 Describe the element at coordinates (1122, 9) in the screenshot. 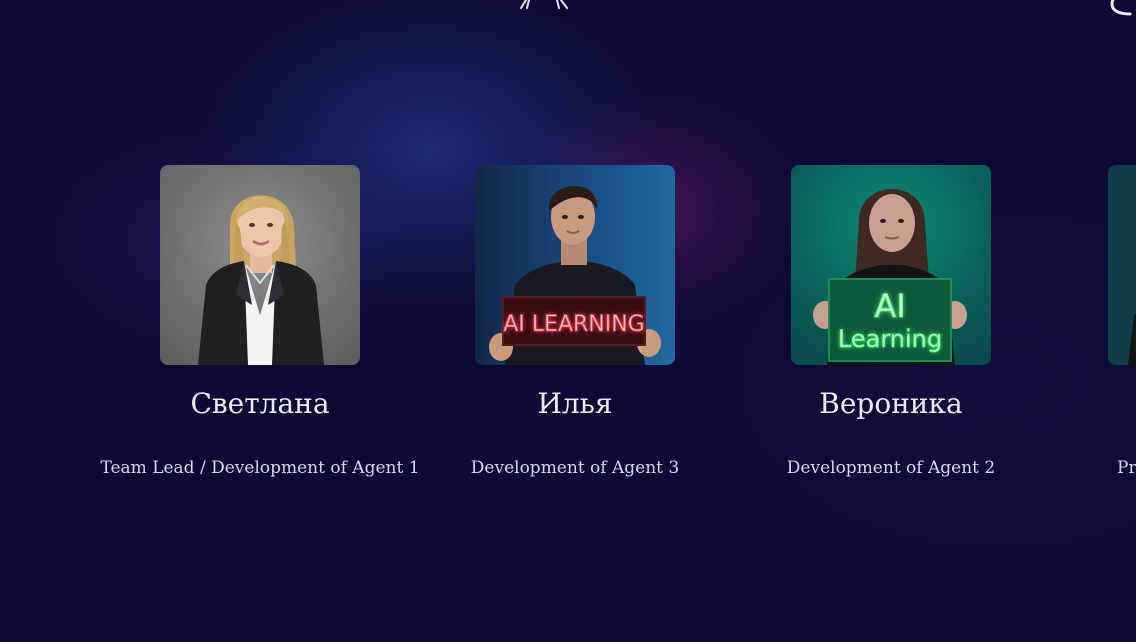

I see `language-switch-icon` at that location.